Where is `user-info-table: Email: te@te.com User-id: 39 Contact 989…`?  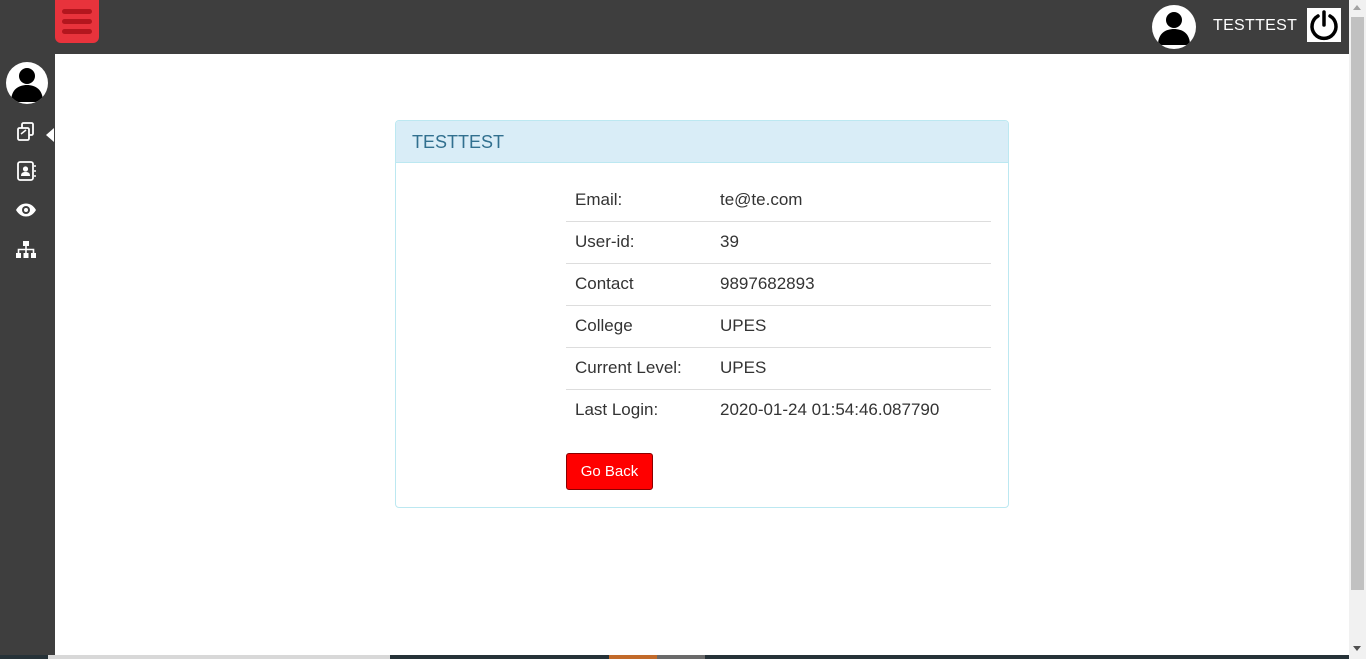
user-info-table: Email: te@te.com User-id: 39 Contact 989… is located at coordinates (778, 305).